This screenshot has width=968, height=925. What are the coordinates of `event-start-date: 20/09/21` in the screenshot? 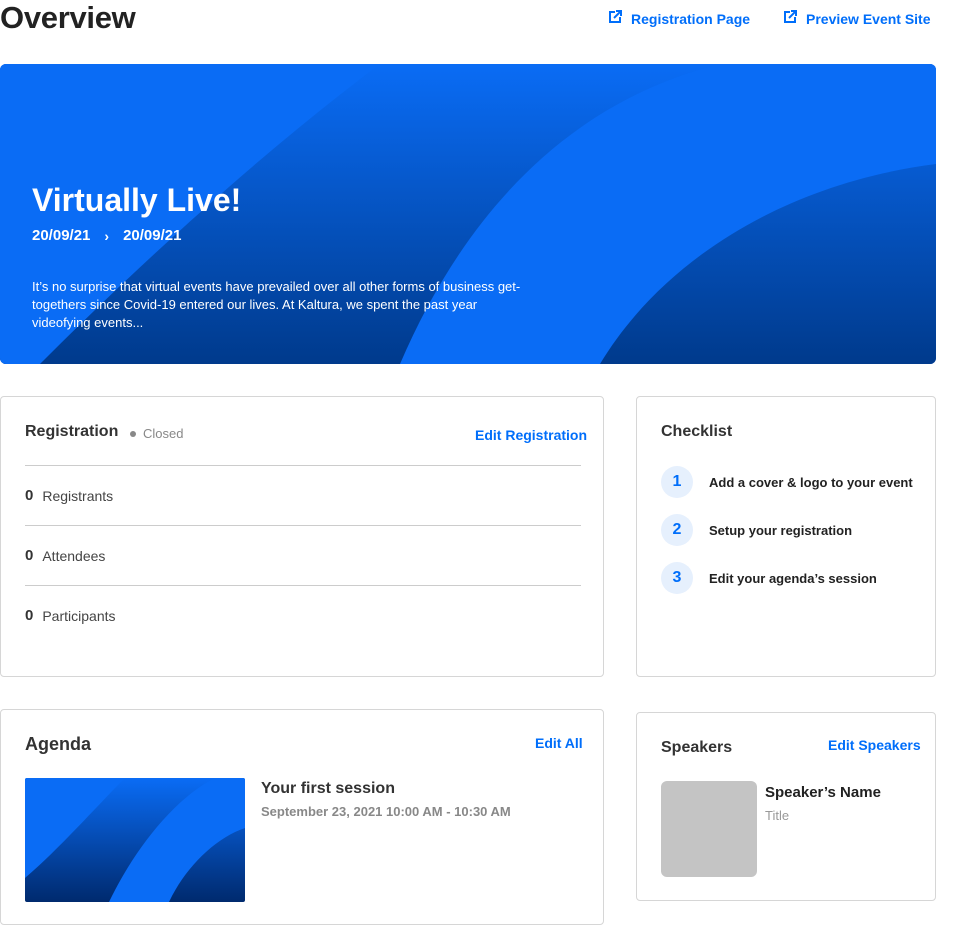 It's located at (61, 235).